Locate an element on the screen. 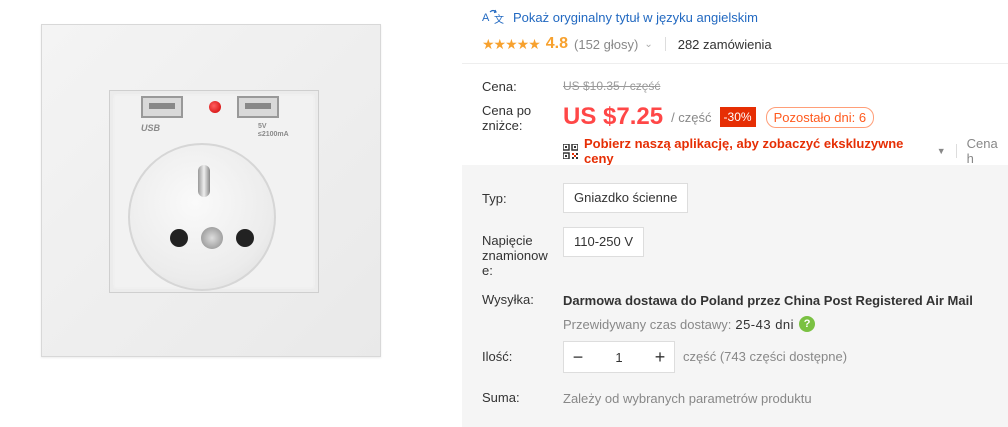  chevron-down-icon: ⌄ is located at coordinates (648, 44).